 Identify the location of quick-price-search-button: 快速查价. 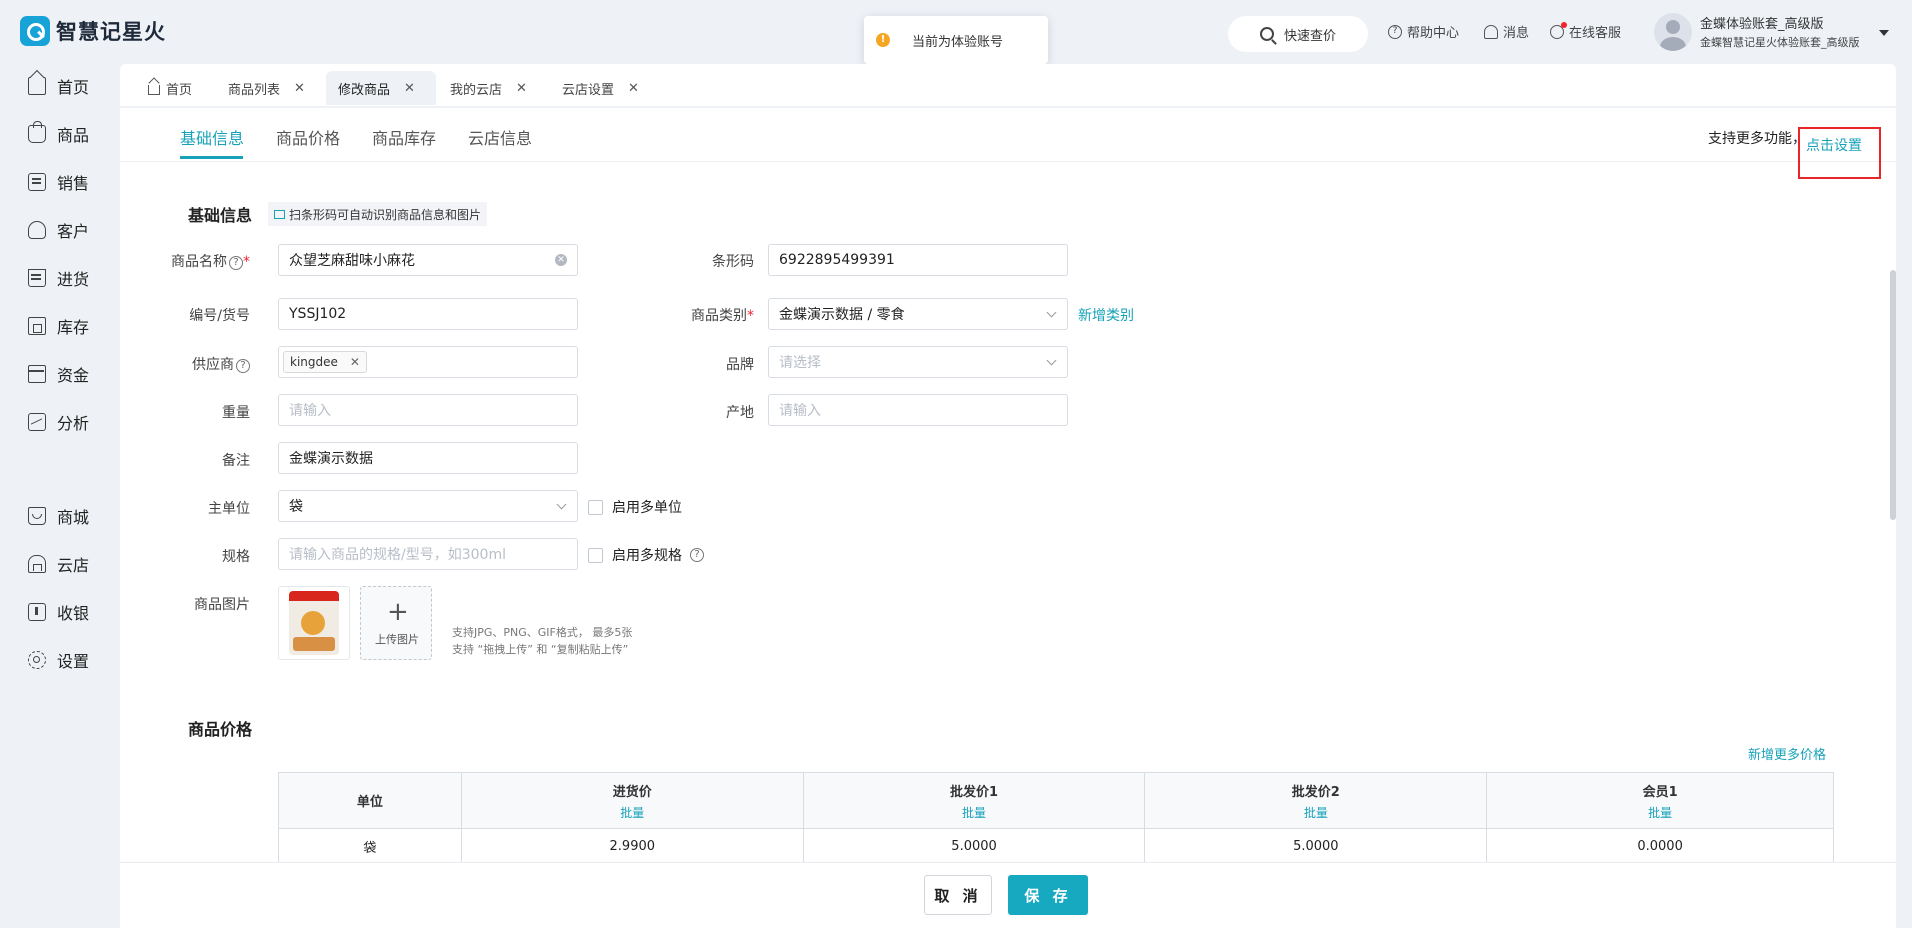
(1298, 34).